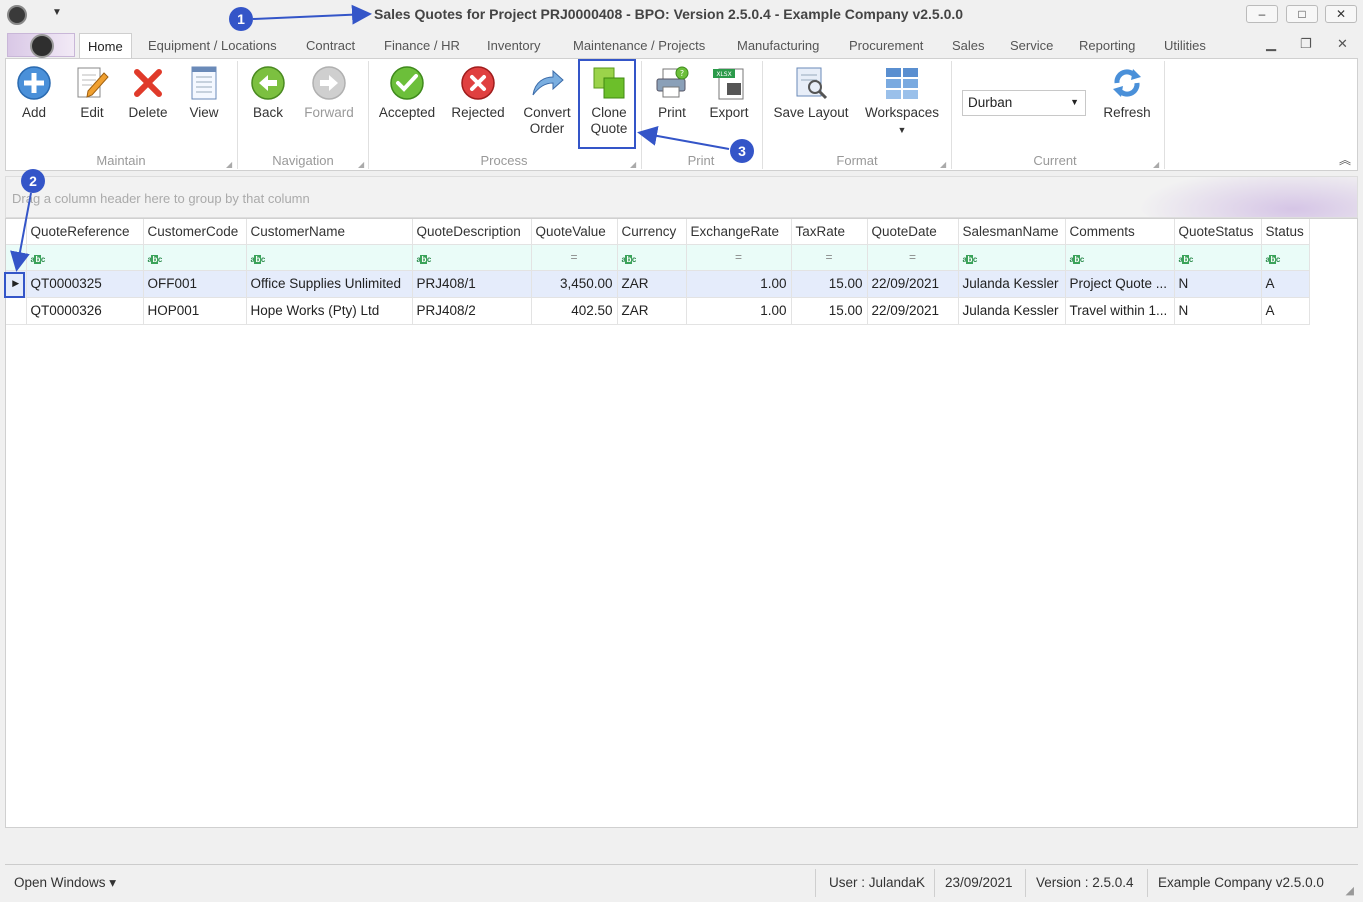 Image resolution: width=1363 pixels, height=902 pixels. Describe the element at coordinates (92, 92) in the screenshot. I see `edit-button: Edit` at that location.